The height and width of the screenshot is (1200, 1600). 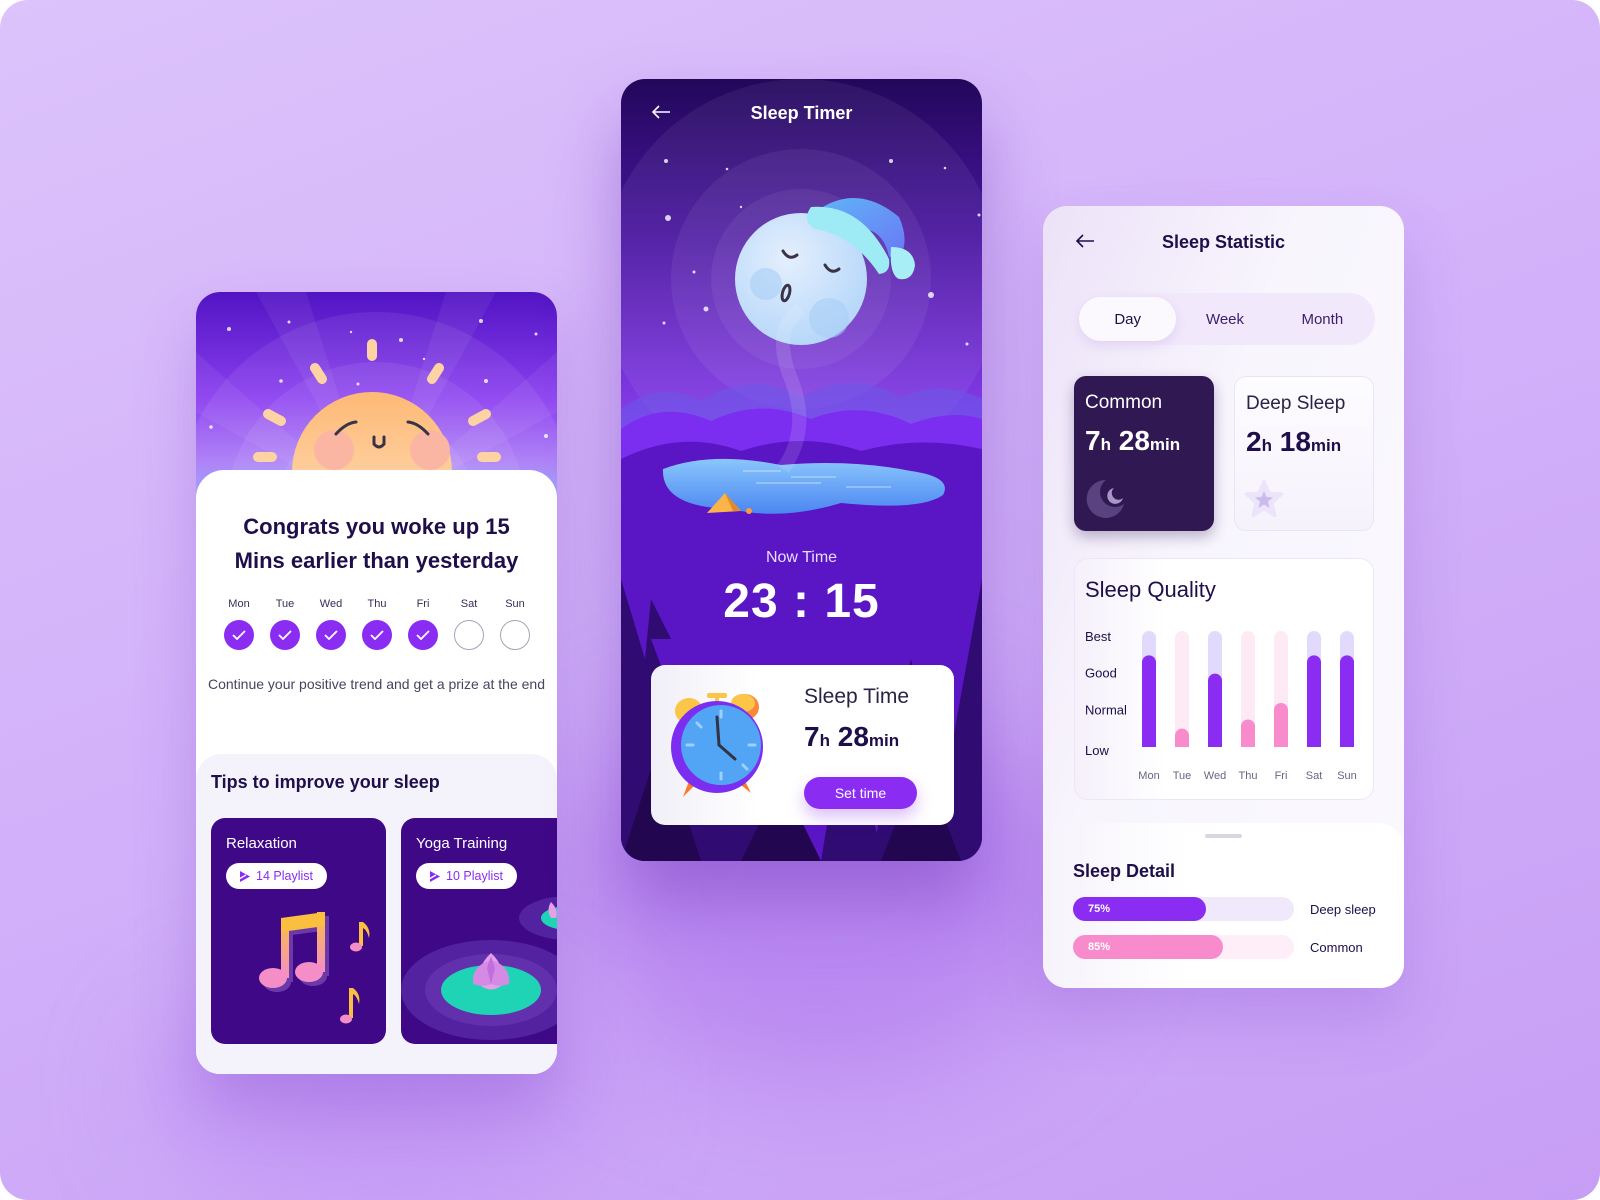 I want to click on progress-track: 85%, so click(x=1183, y=947).